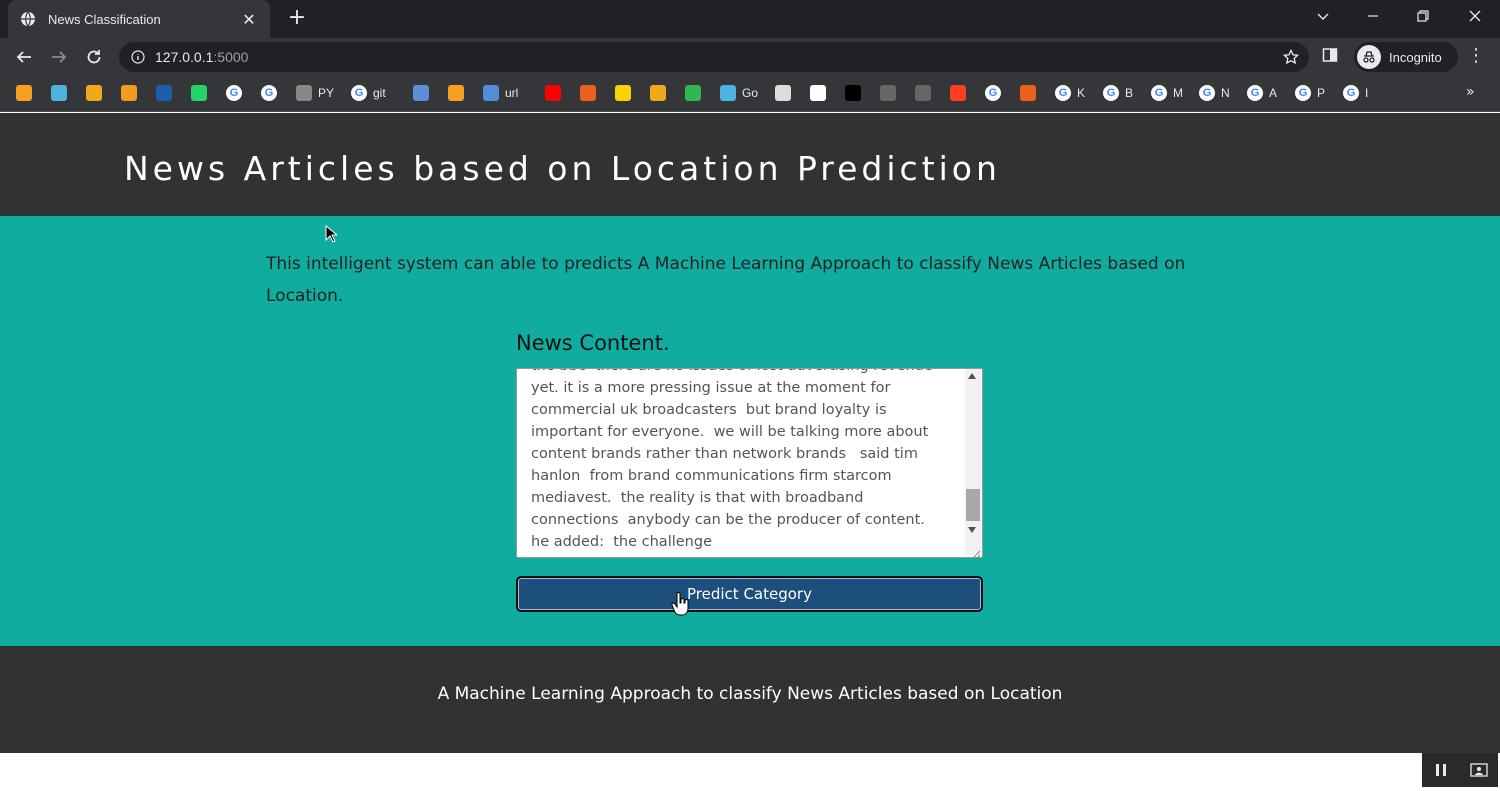 The image size is (1500, 791). Describe the element at coordinates (94, 57) in the screenshot. I see `reload-icon` at that location.